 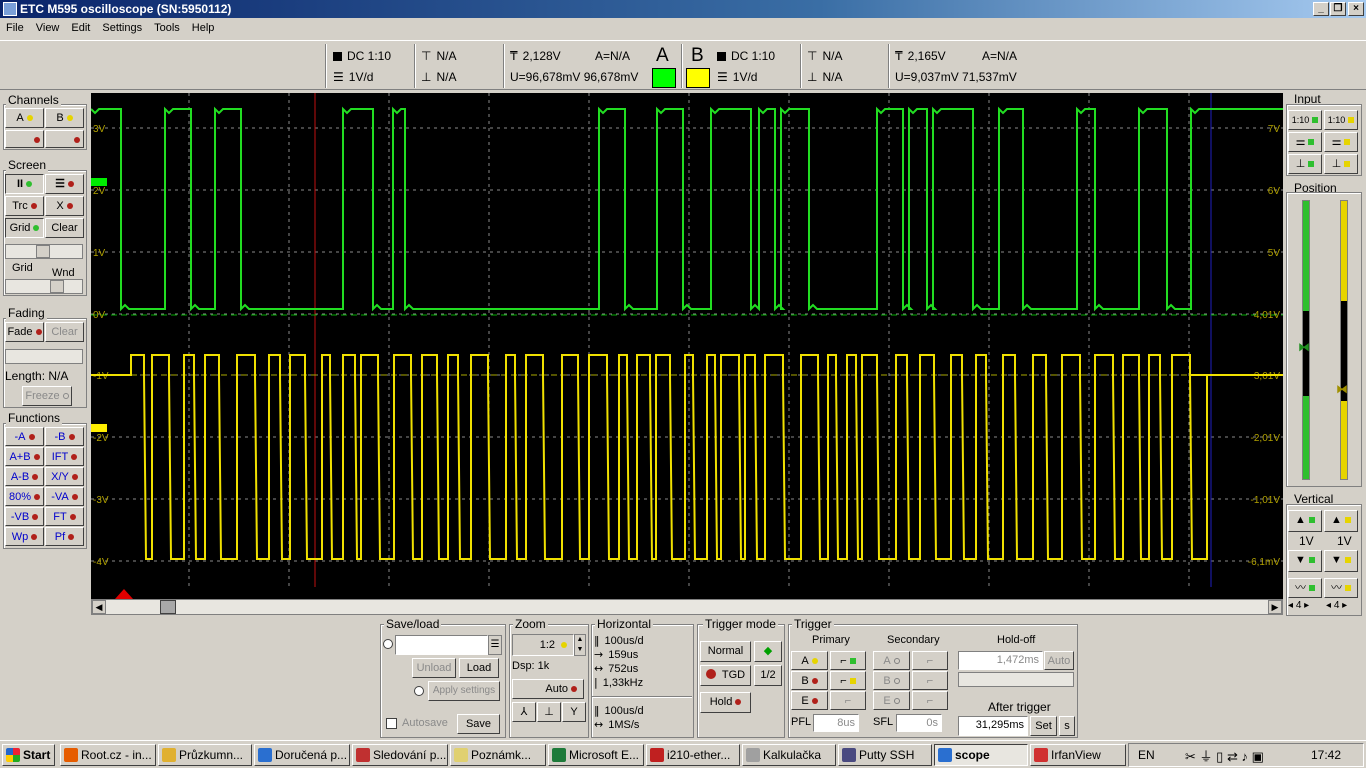 I want to click on menu-settings: Settings, so click(x=122, y=28).